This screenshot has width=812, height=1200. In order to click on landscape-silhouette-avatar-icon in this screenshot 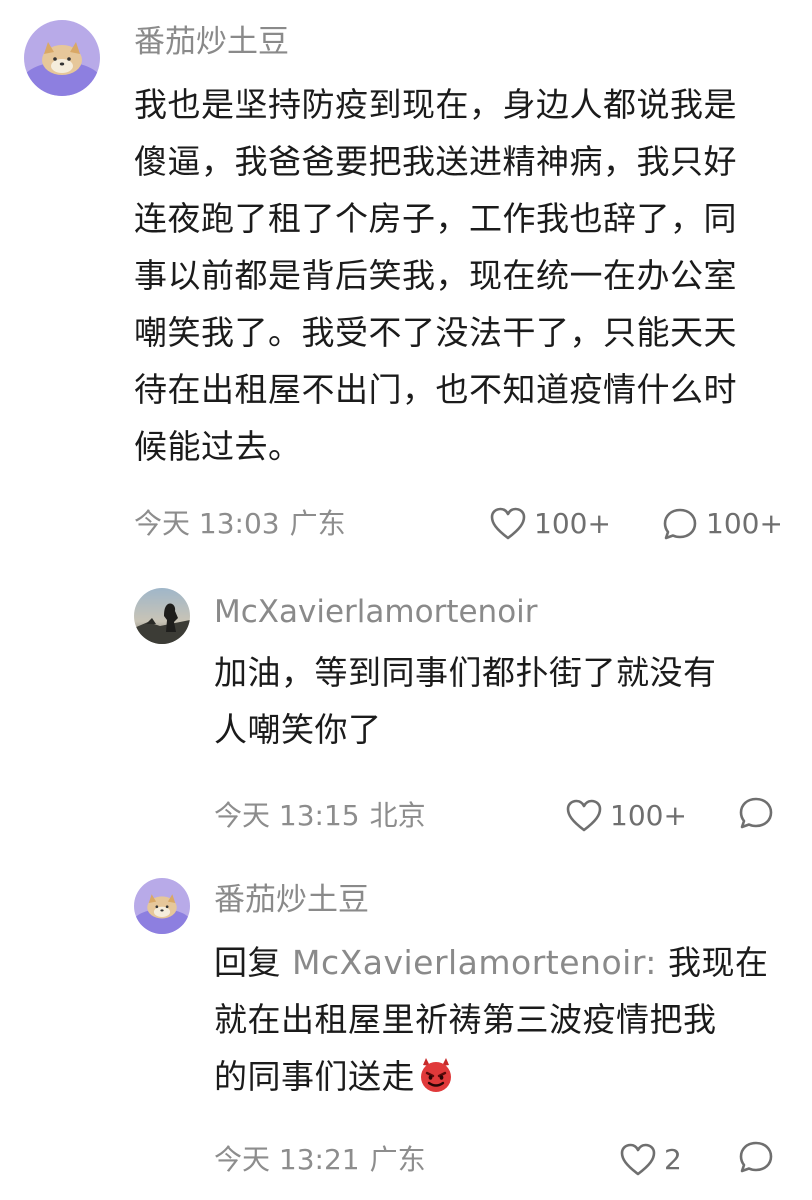, I will do `click(162, 616)`.